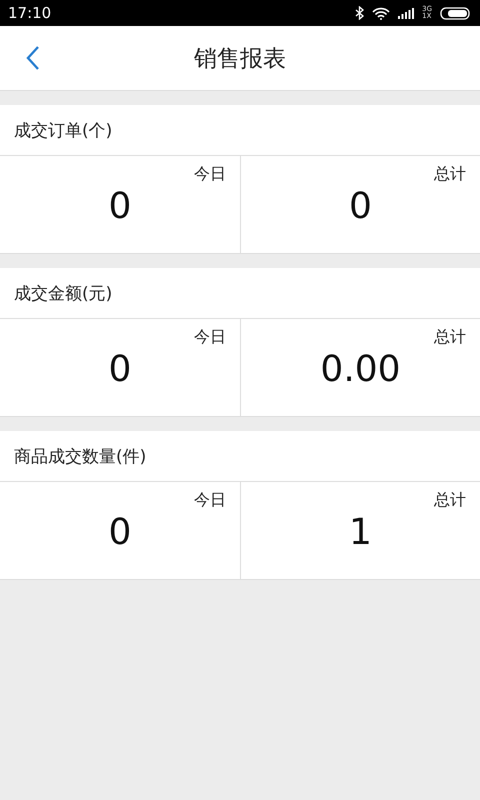  Describe the element at coordinates (240, 59) in the screenshot. I see `page-title: 销售报表` at that location.